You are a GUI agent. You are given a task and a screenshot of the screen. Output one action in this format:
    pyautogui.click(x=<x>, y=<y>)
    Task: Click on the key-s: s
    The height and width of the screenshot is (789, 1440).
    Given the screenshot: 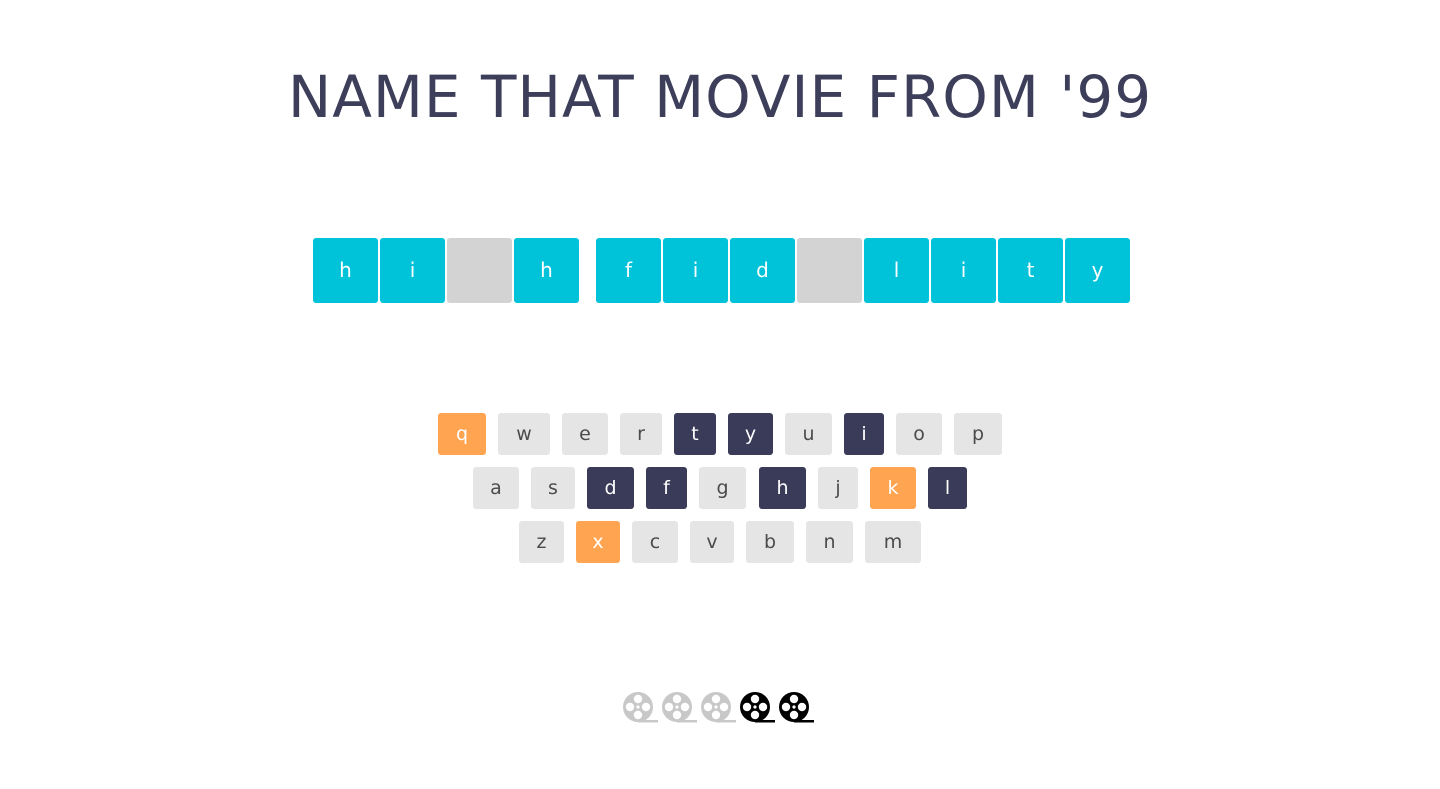 What is the action you would take?
    pyautogui.click(x=553, y=488)
    